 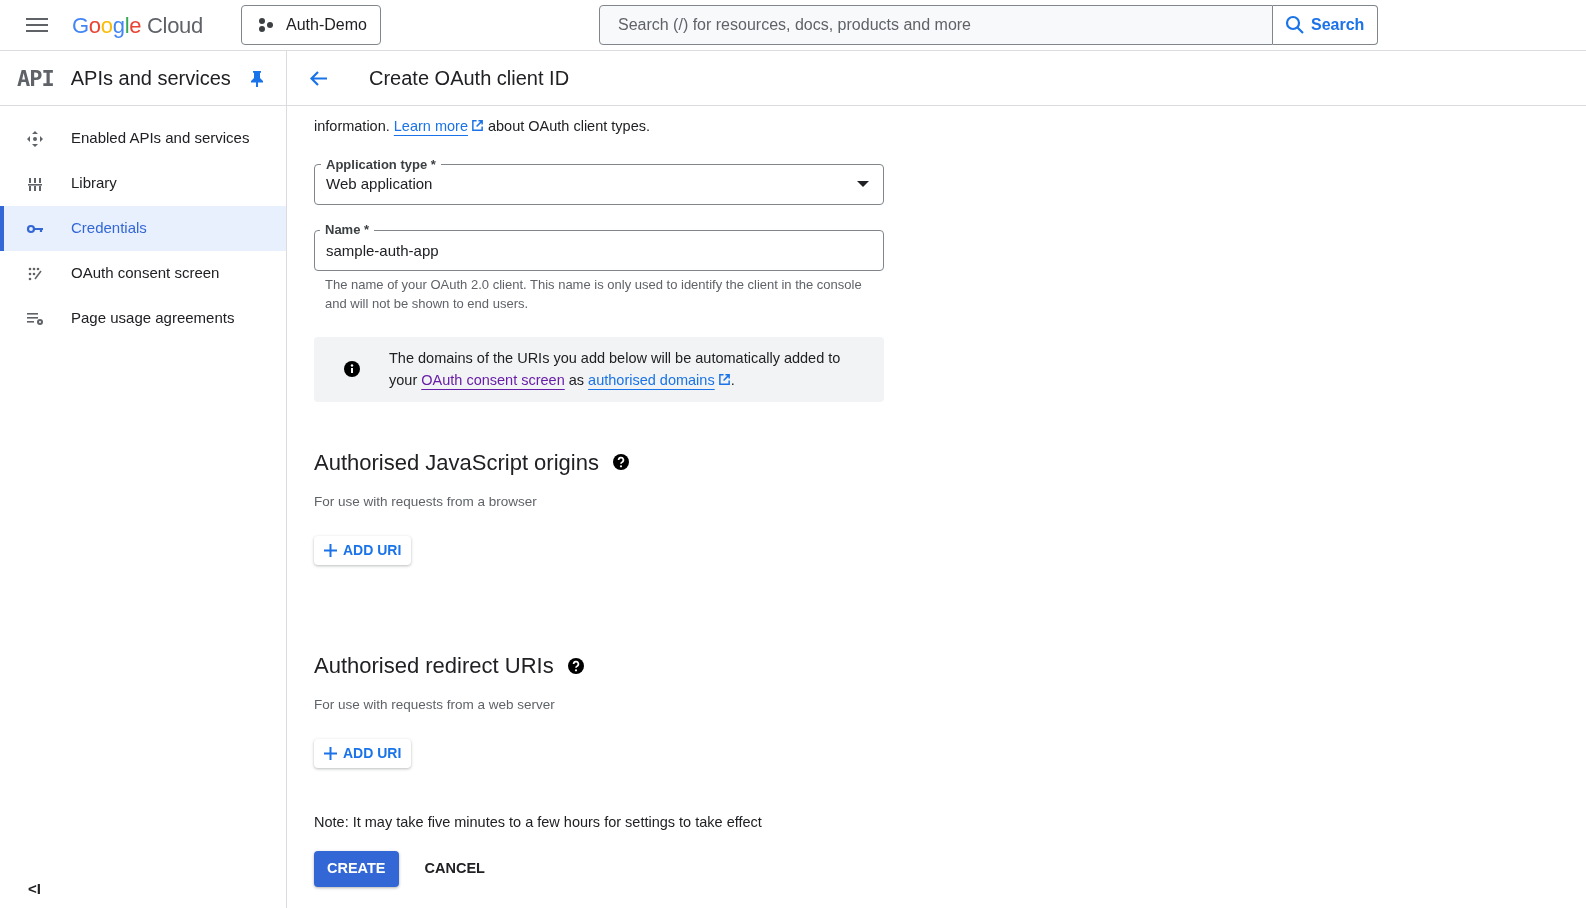 I want to click on section-heading: Authorised redirect URIs, so click(x=434, y=666).